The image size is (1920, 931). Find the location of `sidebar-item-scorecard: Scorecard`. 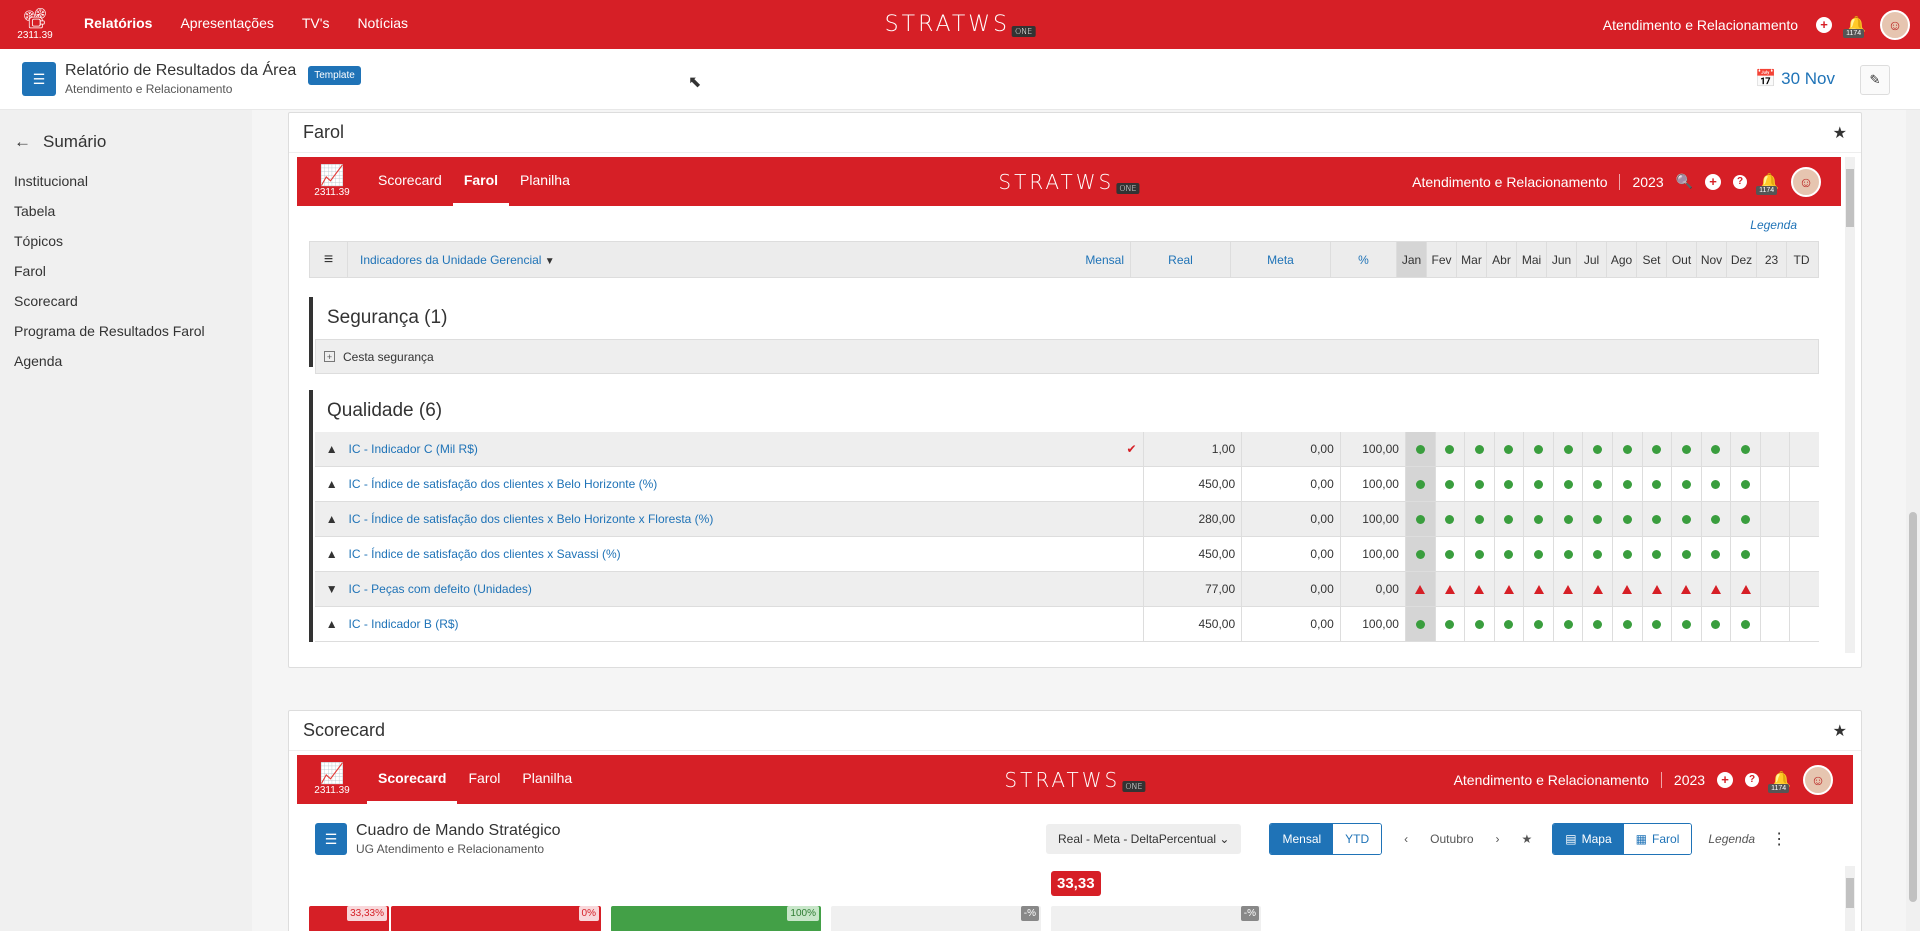

sidebar-item-scorecard: Scorecard is located at coordinates (126, 301).